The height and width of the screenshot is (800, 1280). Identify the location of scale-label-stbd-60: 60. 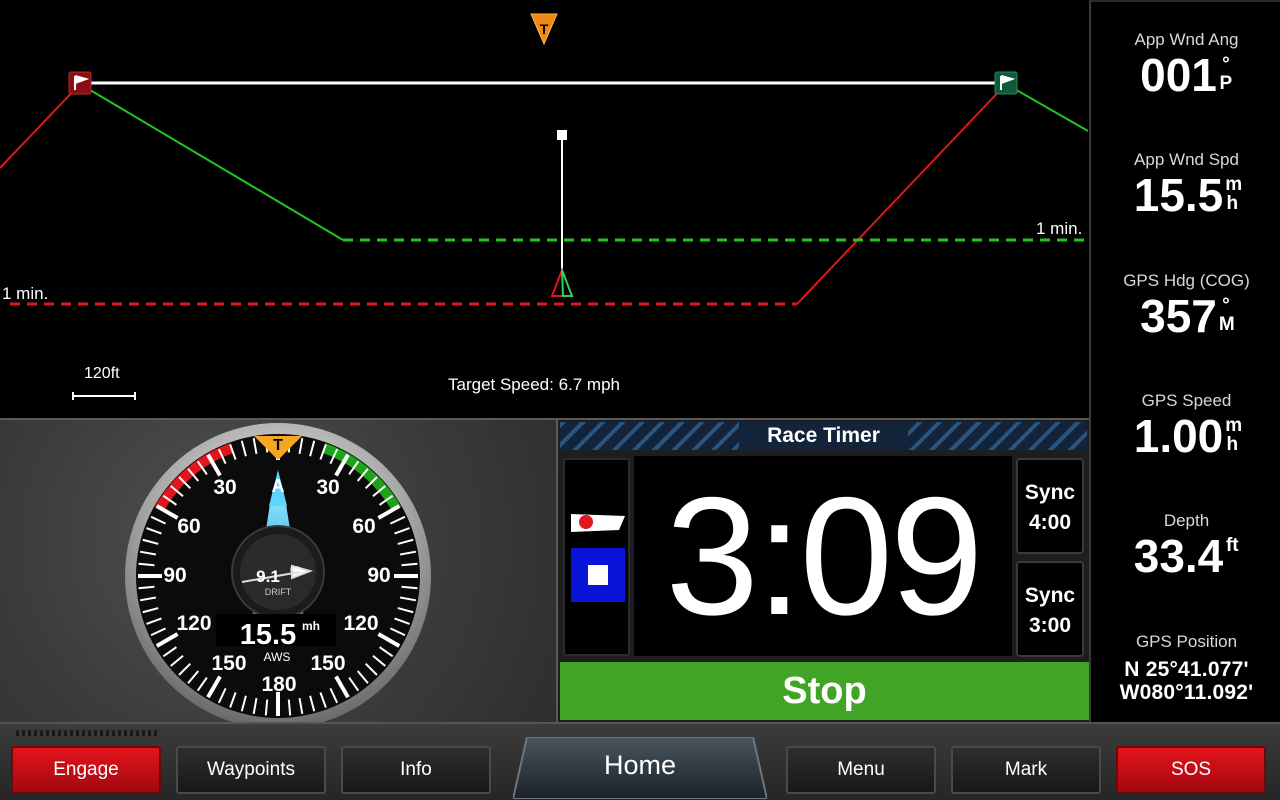
(363, 526).